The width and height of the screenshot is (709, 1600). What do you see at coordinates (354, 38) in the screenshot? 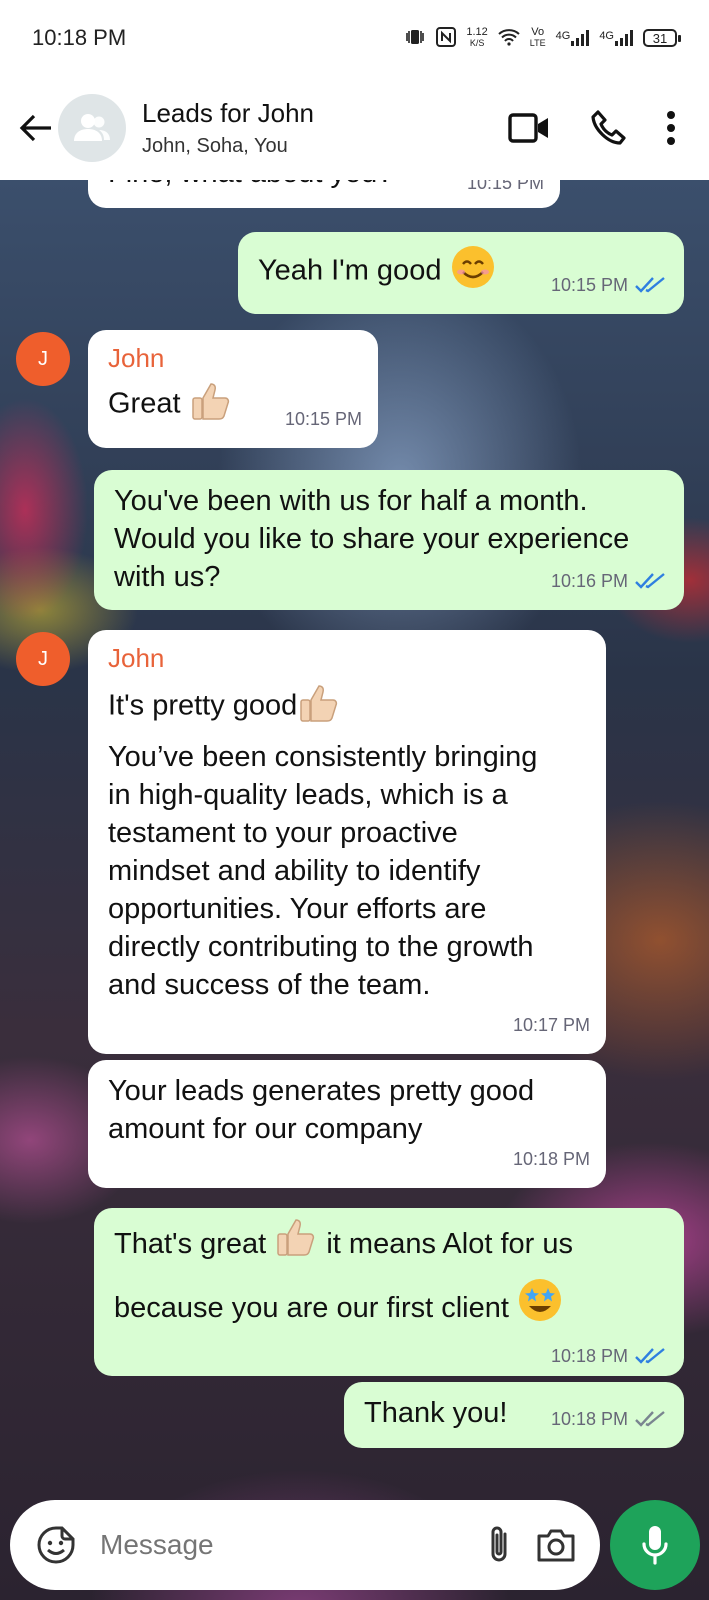
I see `status-bar: 10:18 PM 1.12 K/S Vo LTE 4G 4G 31` at bounding box center [354, 38].